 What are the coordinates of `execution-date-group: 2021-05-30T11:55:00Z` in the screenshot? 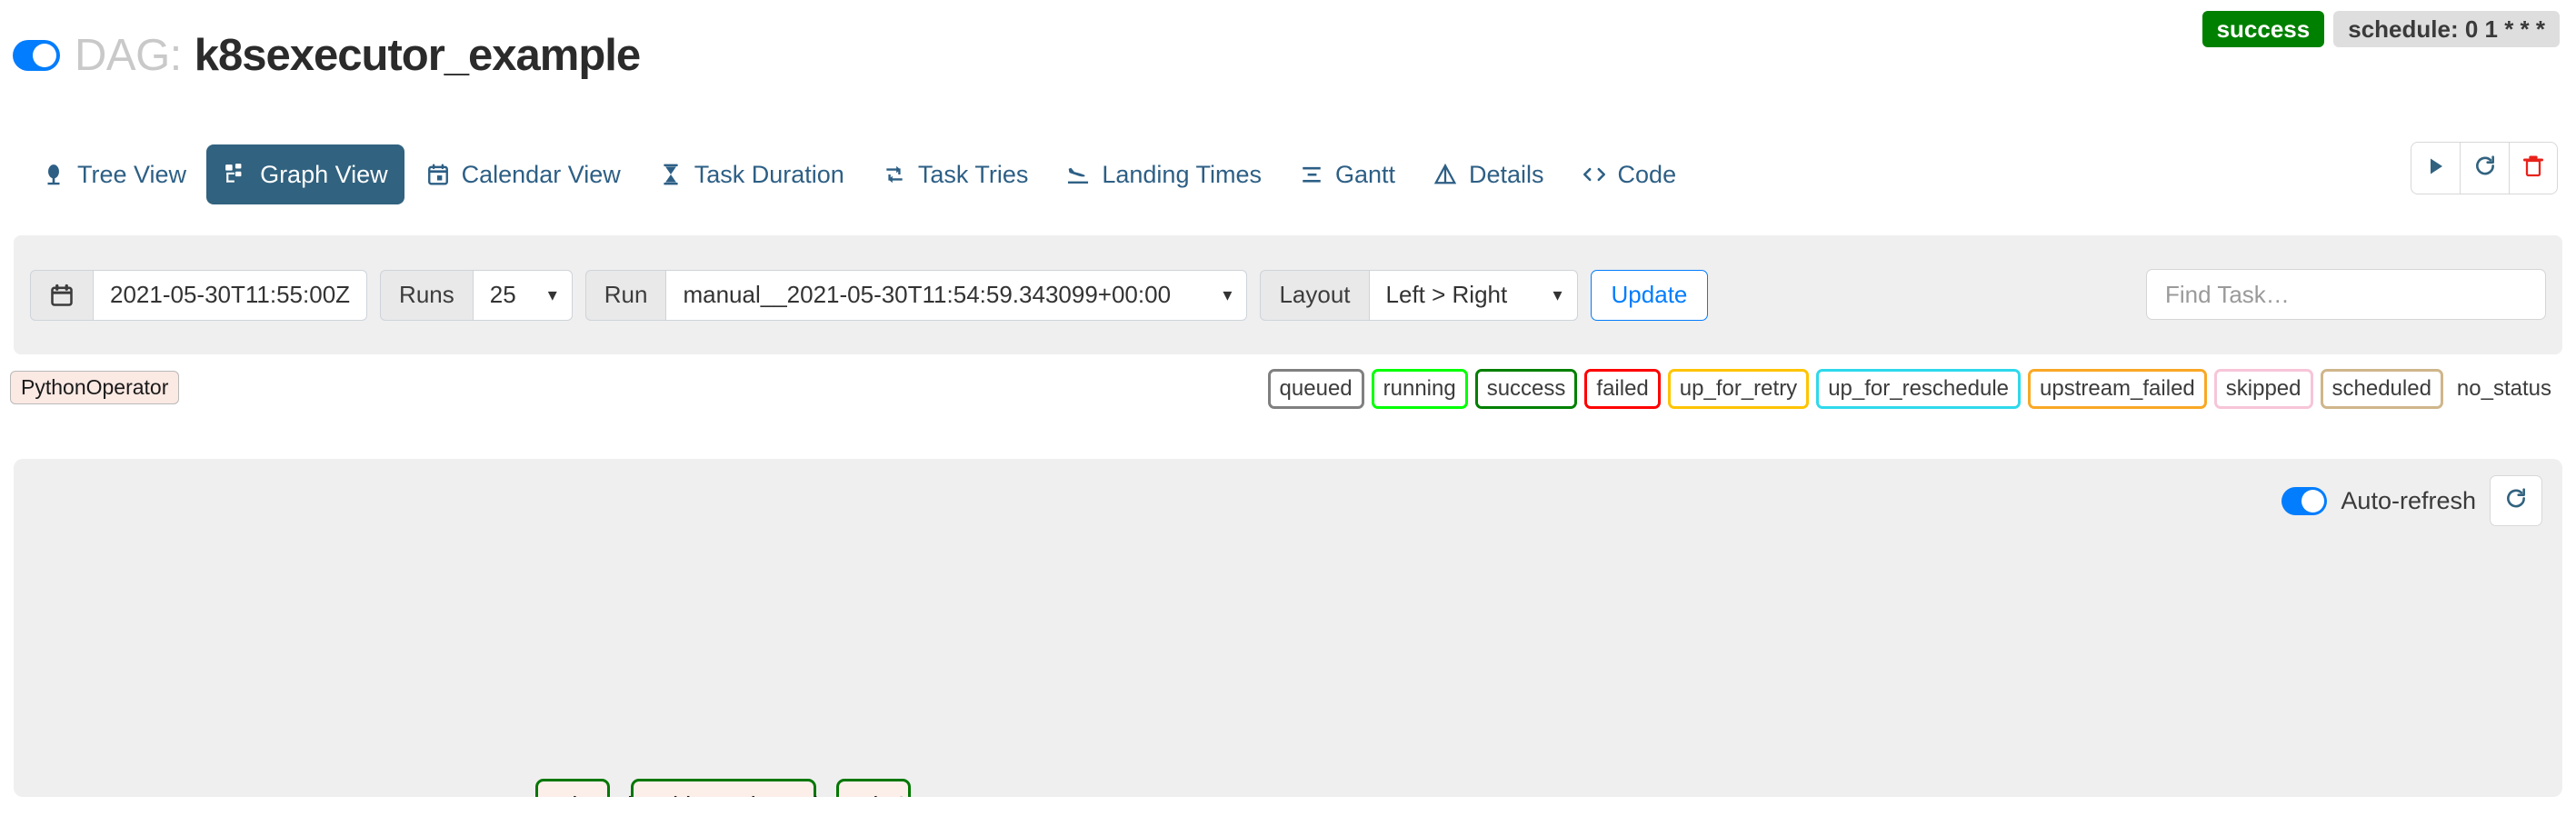 It's located at (199, 295).